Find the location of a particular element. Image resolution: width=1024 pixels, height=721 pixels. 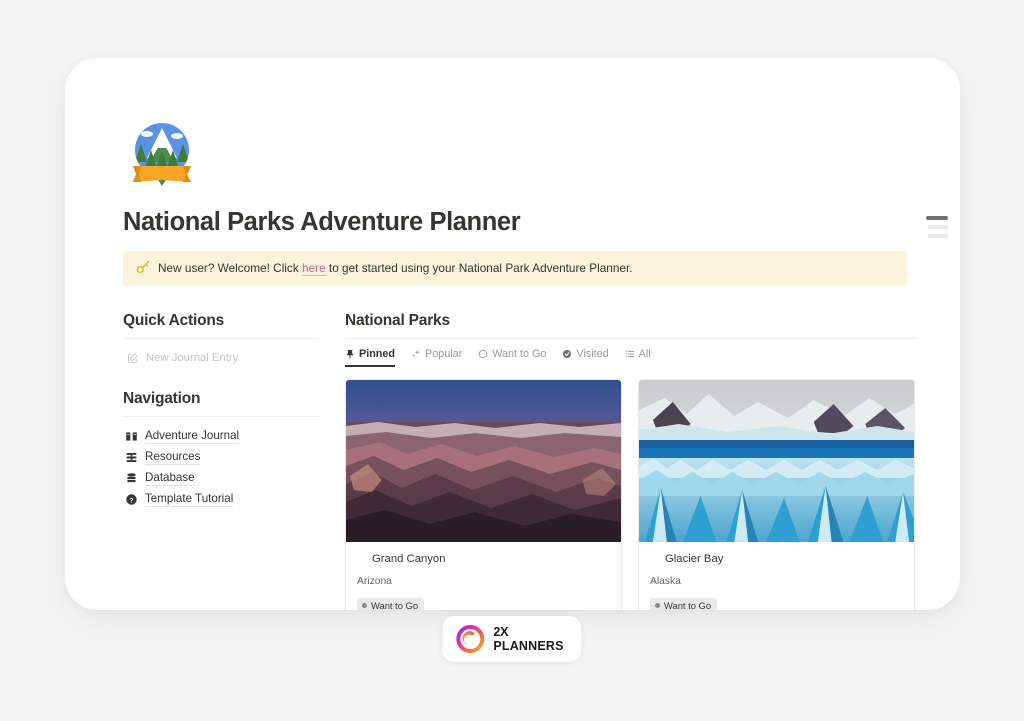

main-heading: National Parks is located at coordinates (397, 320).